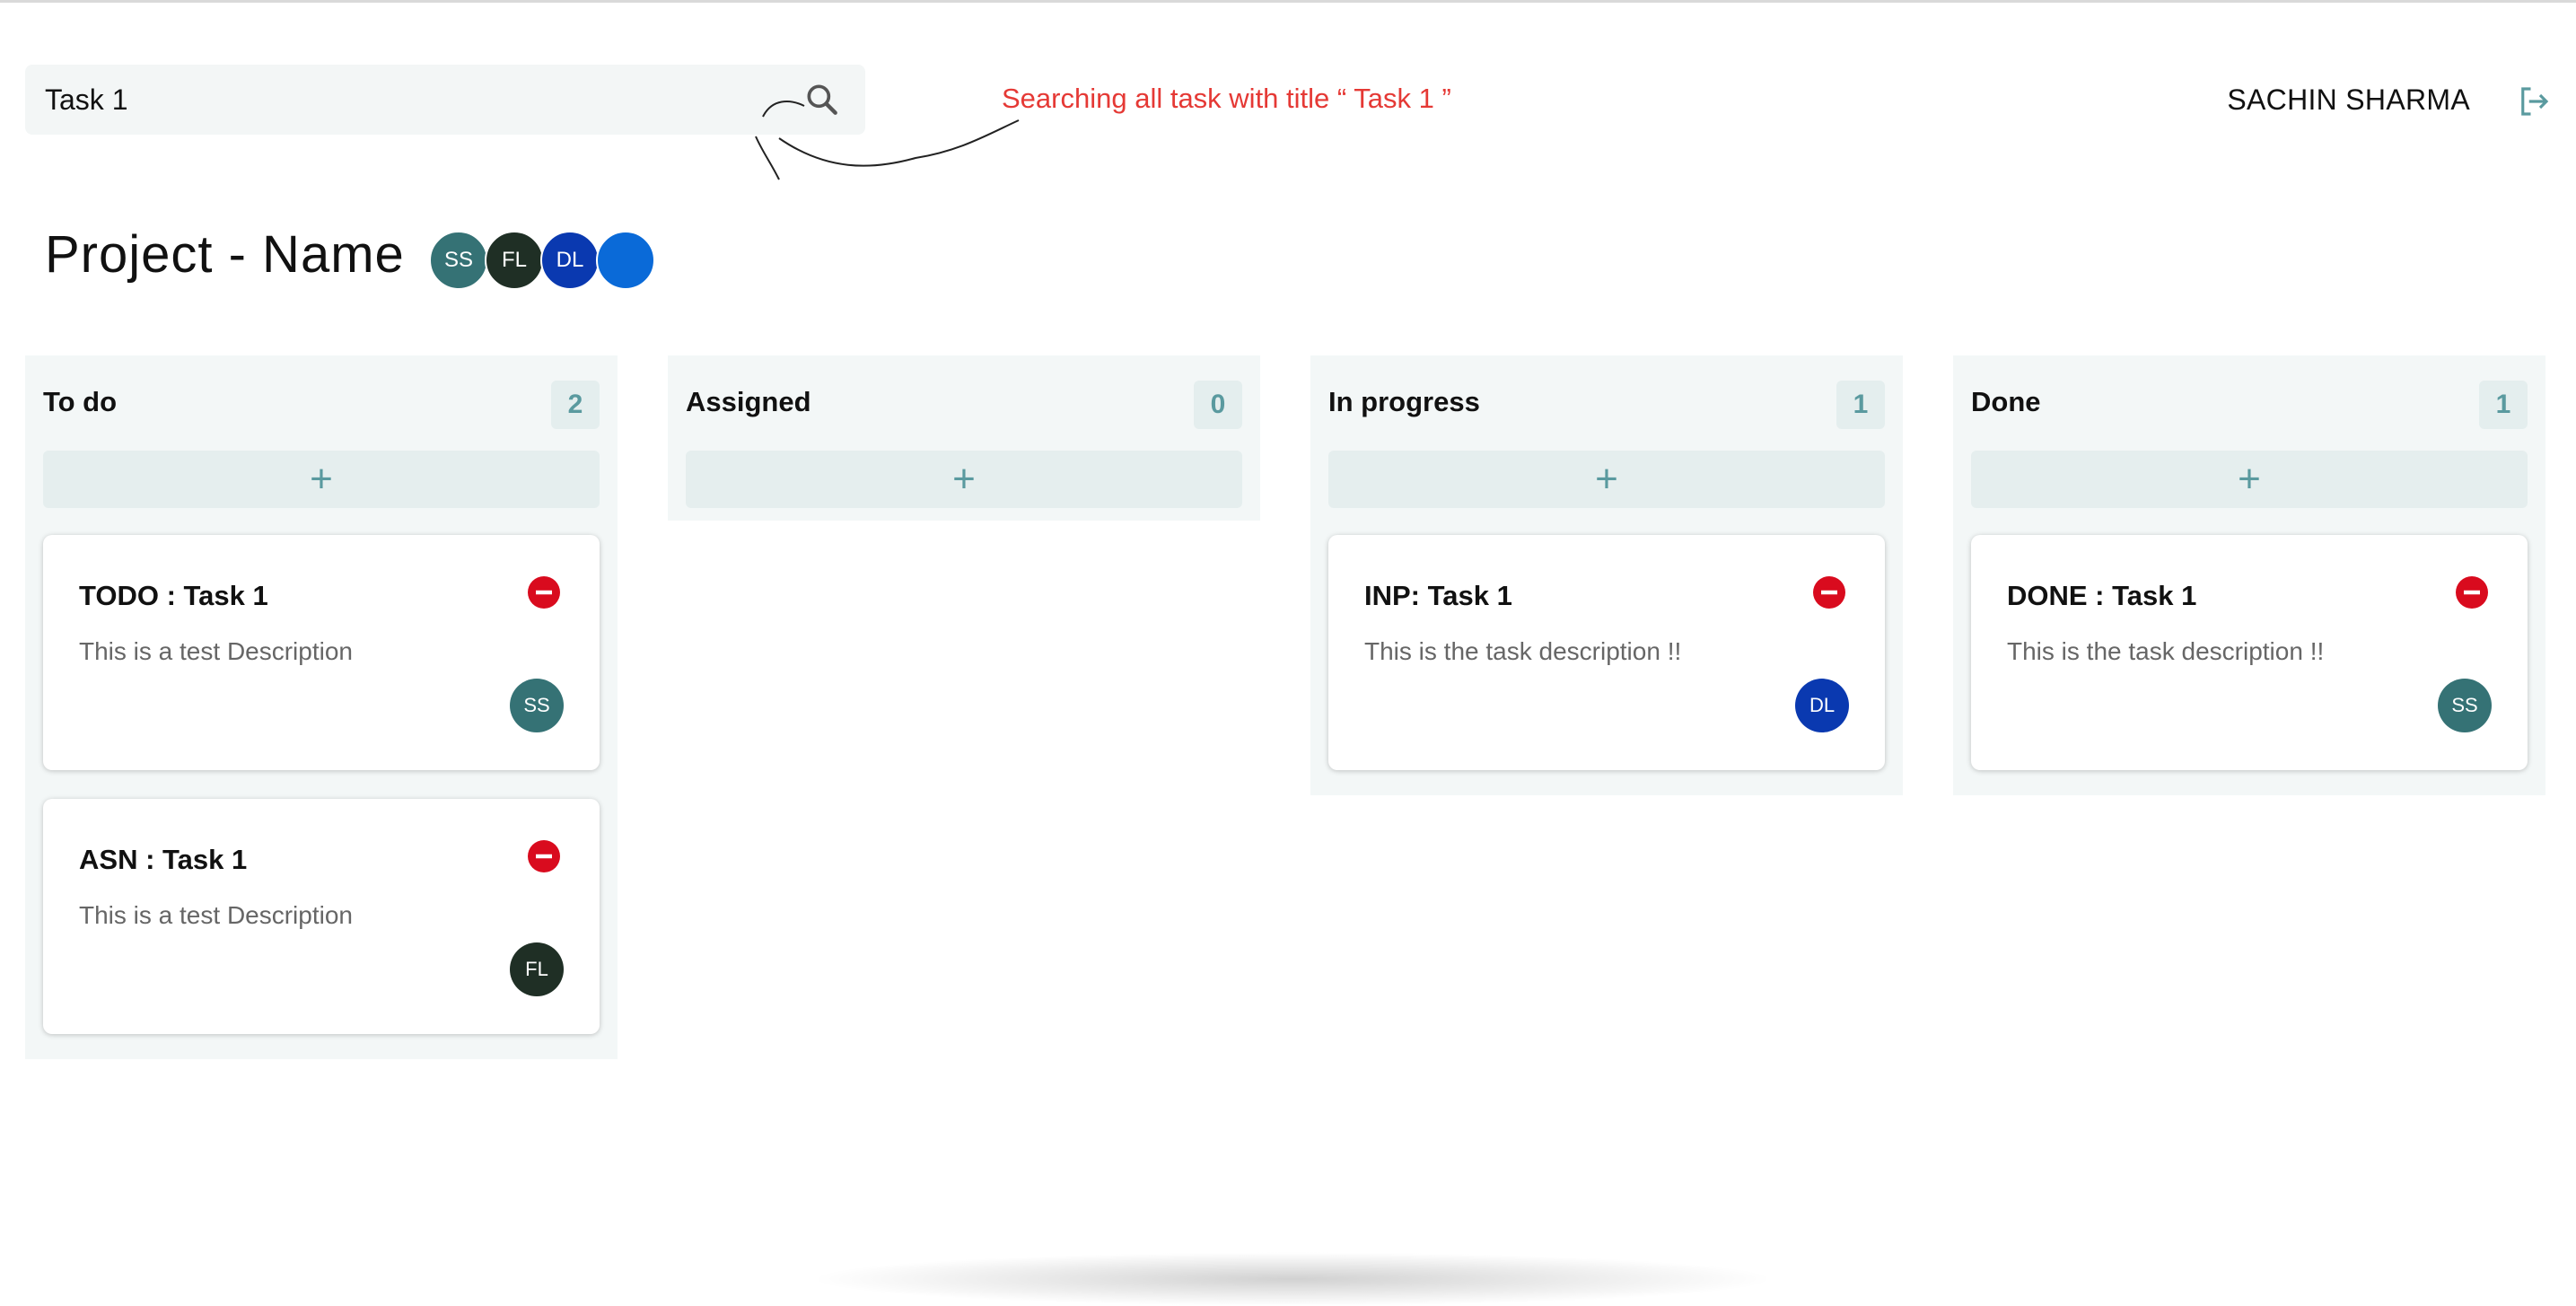 This screenshot has height=1306, width=2576. I want to click on column-count-badge: 2, so click(575, 405).